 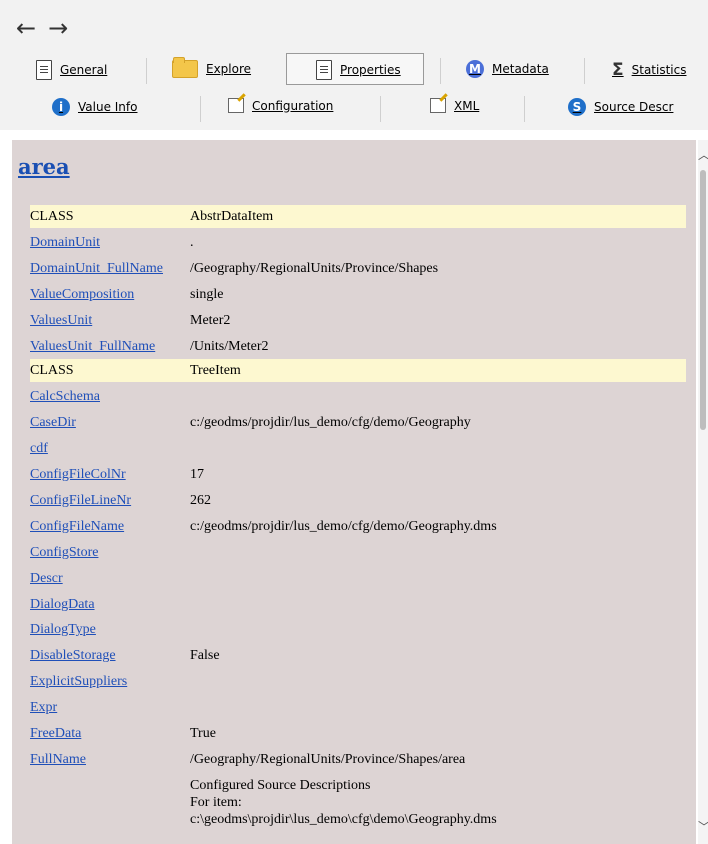 I want to click on property-key: CaseDir, so click(x=110, y=423).